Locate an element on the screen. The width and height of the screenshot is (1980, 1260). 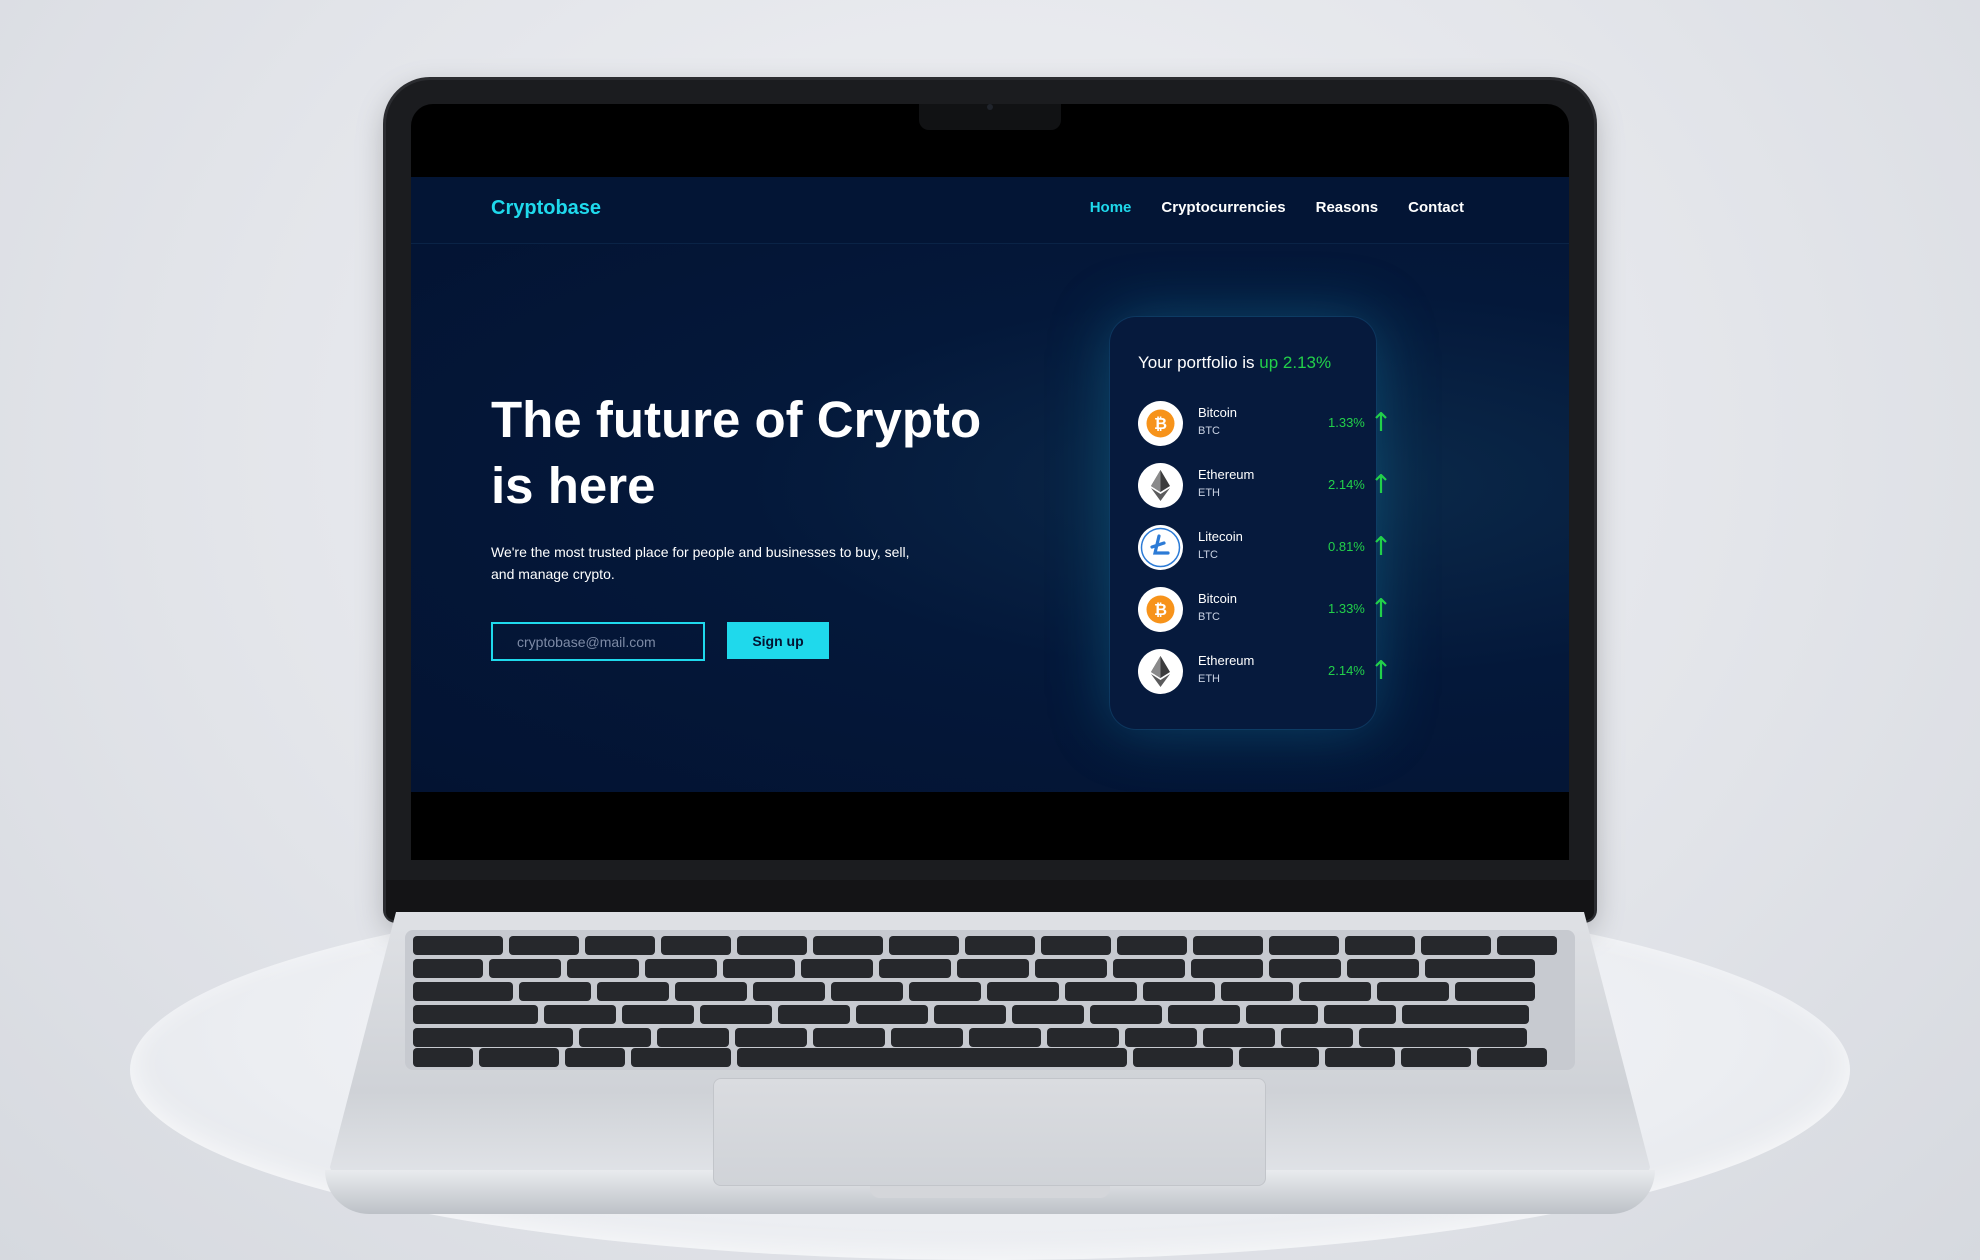
coin-symbol: BTC is located at coordinates (1209, 617).